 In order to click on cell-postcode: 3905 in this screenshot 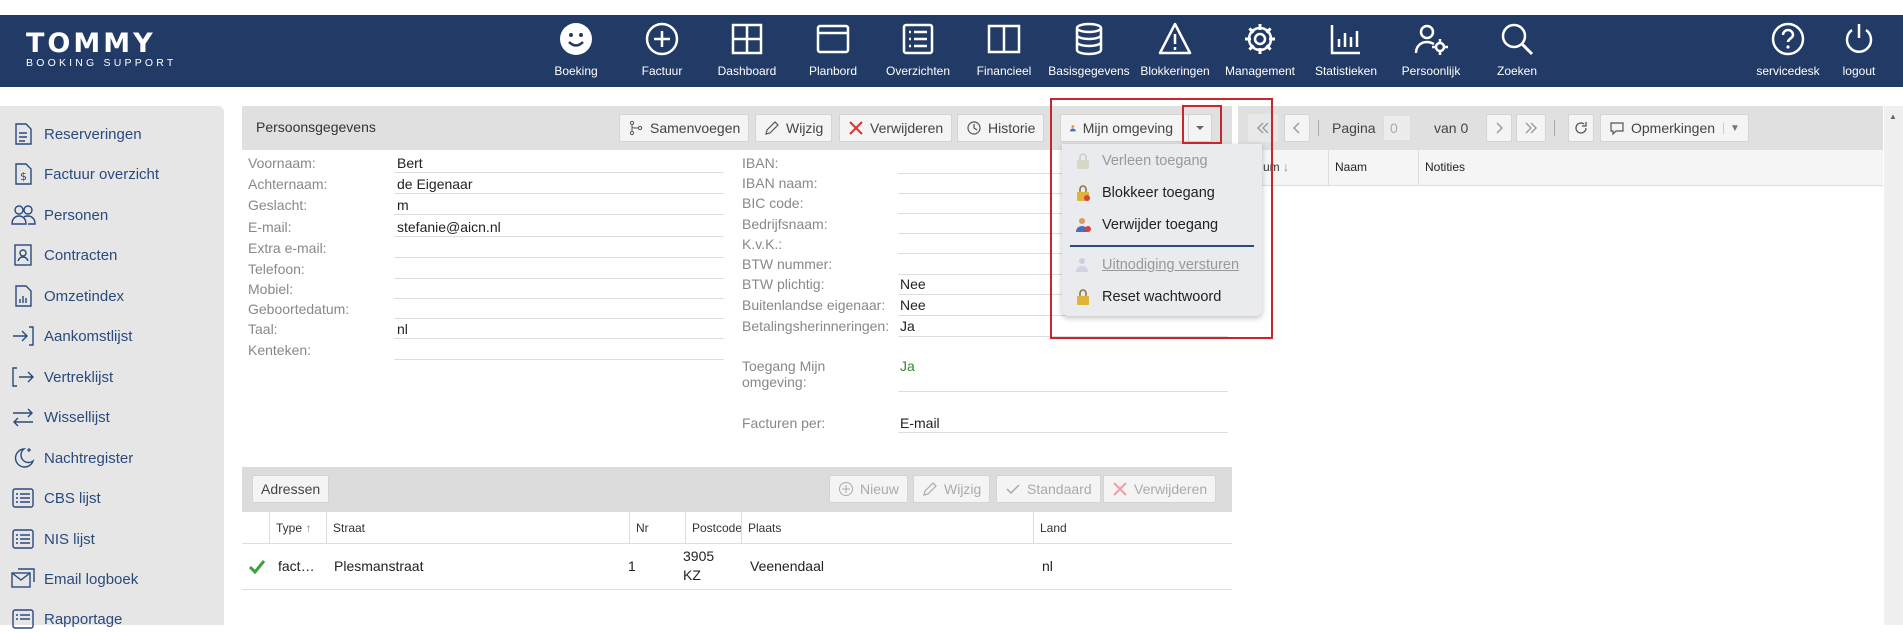, I will do `click(699, 556)`.